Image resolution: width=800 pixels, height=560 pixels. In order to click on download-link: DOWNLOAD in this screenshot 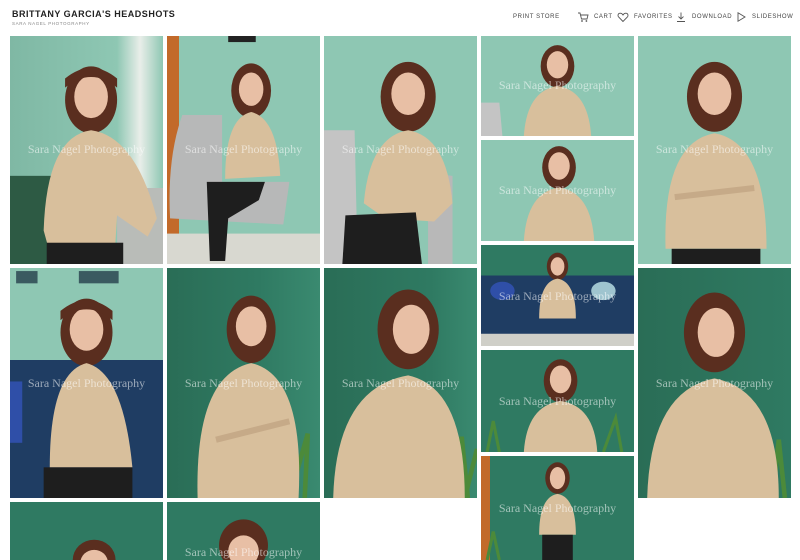, I will do `click(703, 17)`.